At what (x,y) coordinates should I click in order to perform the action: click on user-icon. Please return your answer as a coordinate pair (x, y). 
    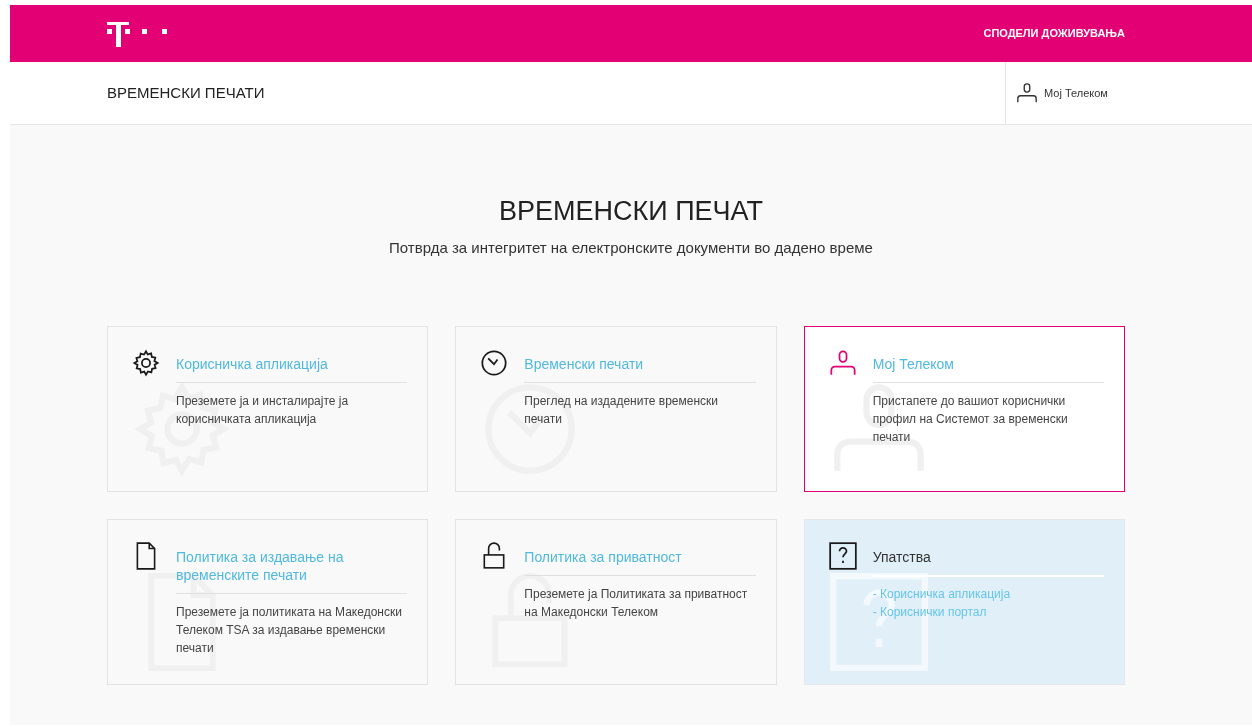
    Looking at the image, I should click on (1027, 93).